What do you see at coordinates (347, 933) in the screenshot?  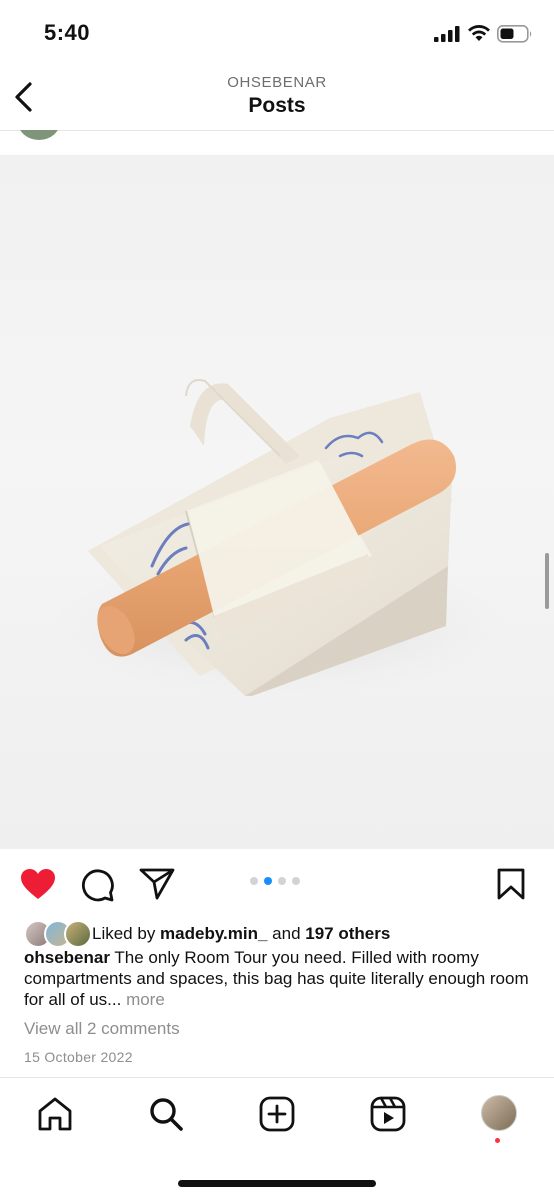 I see `likes-count-link: 197 others` at bounding box center [347, 933].